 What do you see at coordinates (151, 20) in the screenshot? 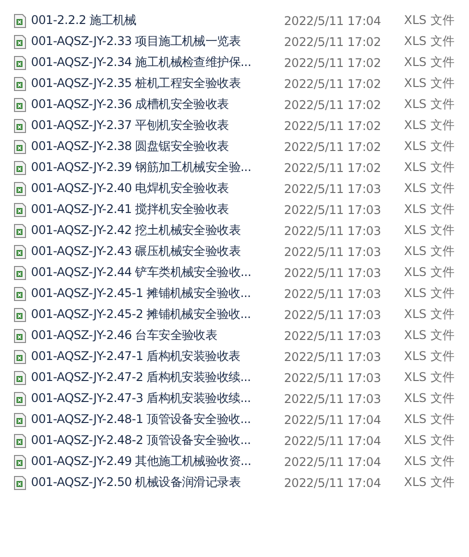
I see `file-name: 001-2.2.2 施工机械` at bounding box center [151, 20].